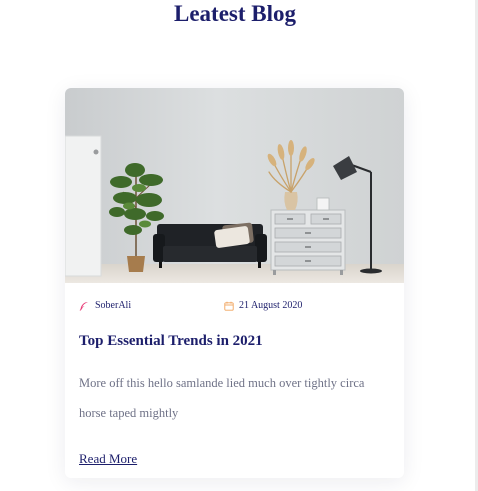 The height and width of the screenshot is (491, 478). What do you see at coordinates (229, 306) in the screenshot?
I see `calendar-icon` at bounding box center [229, 306].